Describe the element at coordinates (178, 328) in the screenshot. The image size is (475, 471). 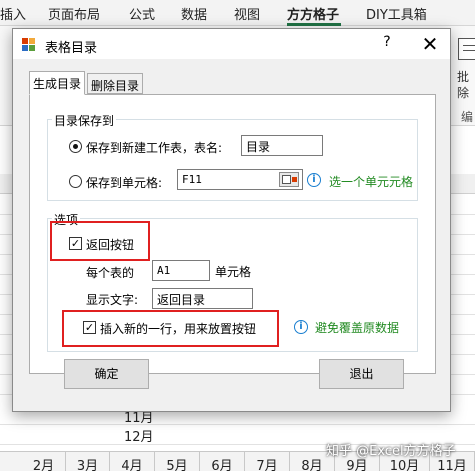
I see `insert-row-checkbox-label: 插入新的一行，用来放置按钮` at that location.